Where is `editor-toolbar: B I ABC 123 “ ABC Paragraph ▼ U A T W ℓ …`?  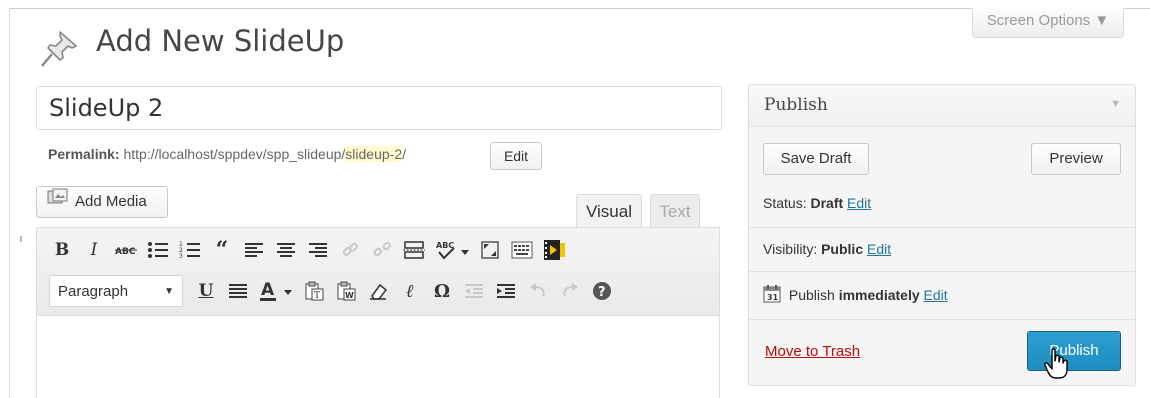 editor-toolbar: B I ABC 123 “ ABC Paragraph ▼ U A T W ℓ … is located at coordinates (378, 272).